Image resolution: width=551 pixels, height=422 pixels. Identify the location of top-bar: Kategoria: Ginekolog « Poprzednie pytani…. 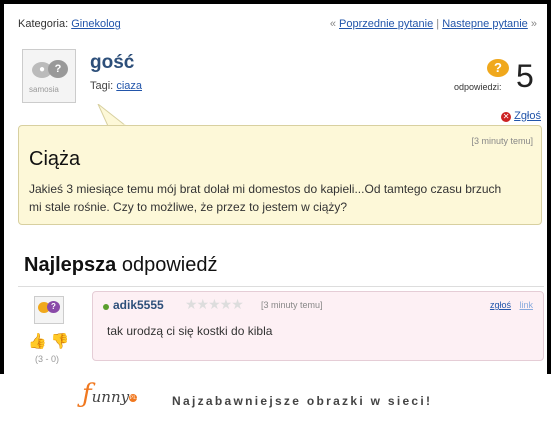
(277, 26).